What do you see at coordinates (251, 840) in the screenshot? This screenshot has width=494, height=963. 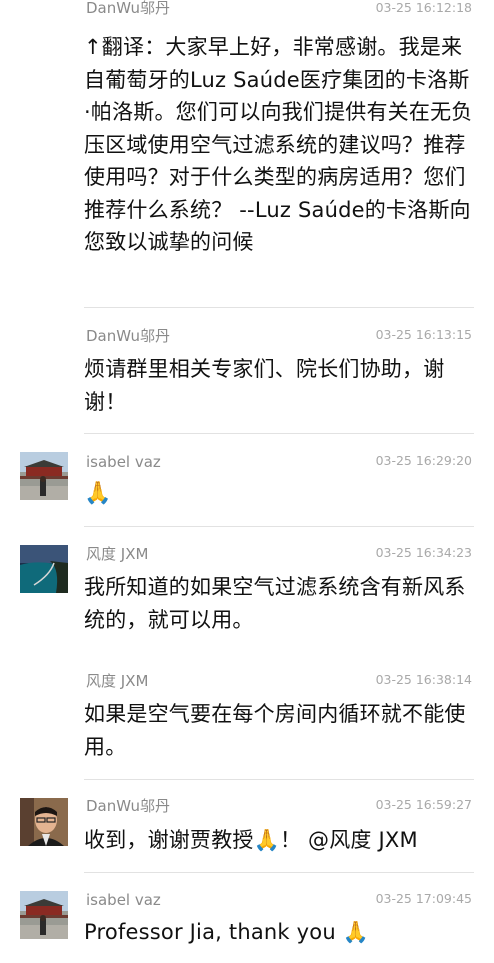 I see `message-text: 收到，谢谢贾教授🙏！ @风度 JXM` at bounding box center [251, 840].